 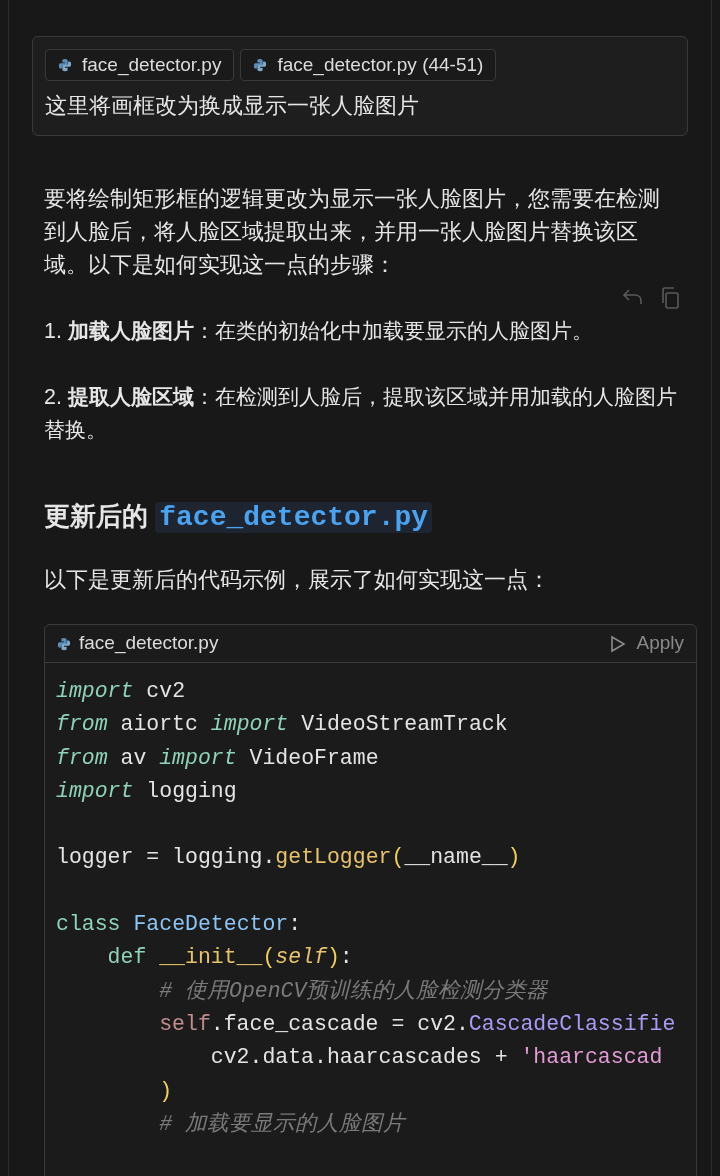 What do you see at coordinates (670, 298) in the screenshot?
I see `copy-icon` at bounding box center [670, 298].